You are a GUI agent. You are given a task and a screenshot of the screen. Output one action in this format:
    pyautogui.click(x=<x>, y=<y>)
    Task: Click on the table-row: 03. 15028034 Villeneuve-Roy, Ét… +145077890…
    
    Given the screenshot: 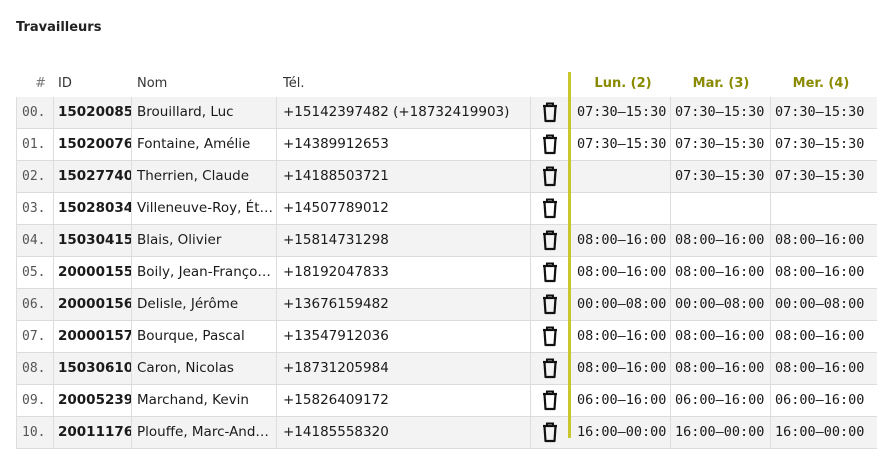 What is the action you would take?
    pyautogui.click(x=446, y=209)
    